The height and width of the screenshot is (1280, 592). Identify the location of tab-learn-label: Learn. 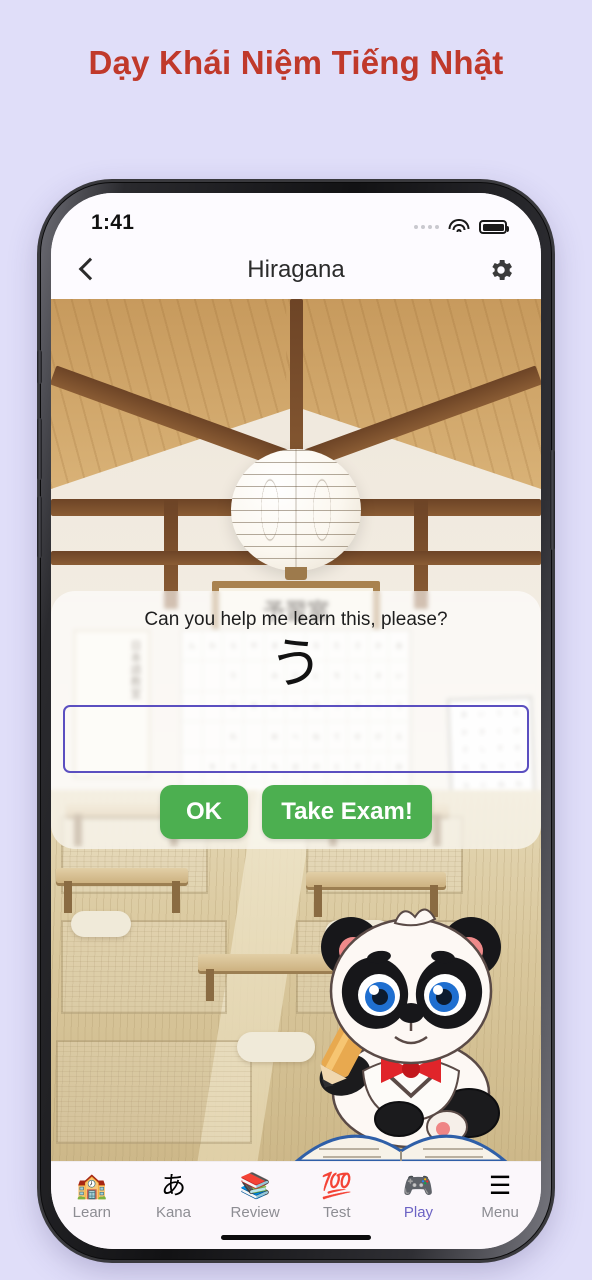
(92, 1212).